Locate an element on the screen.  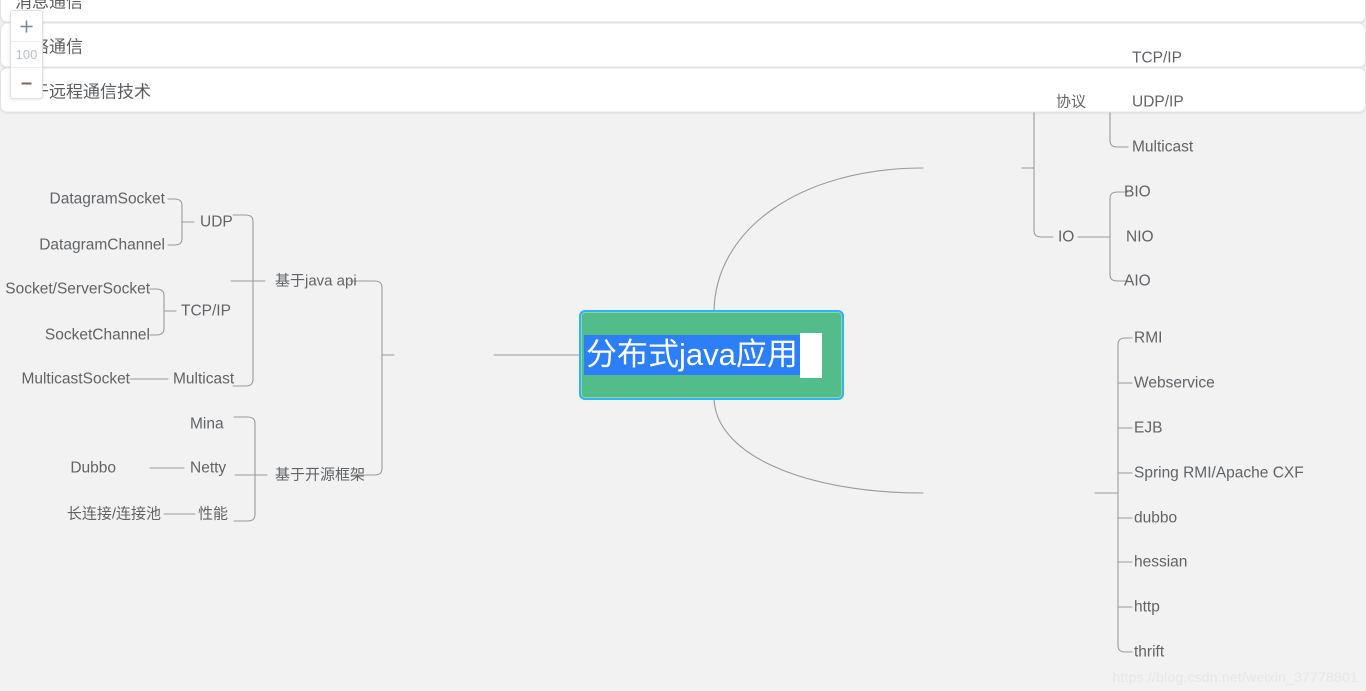
node-label: Socket/ServerSocket is located at coordinates (77, 289).